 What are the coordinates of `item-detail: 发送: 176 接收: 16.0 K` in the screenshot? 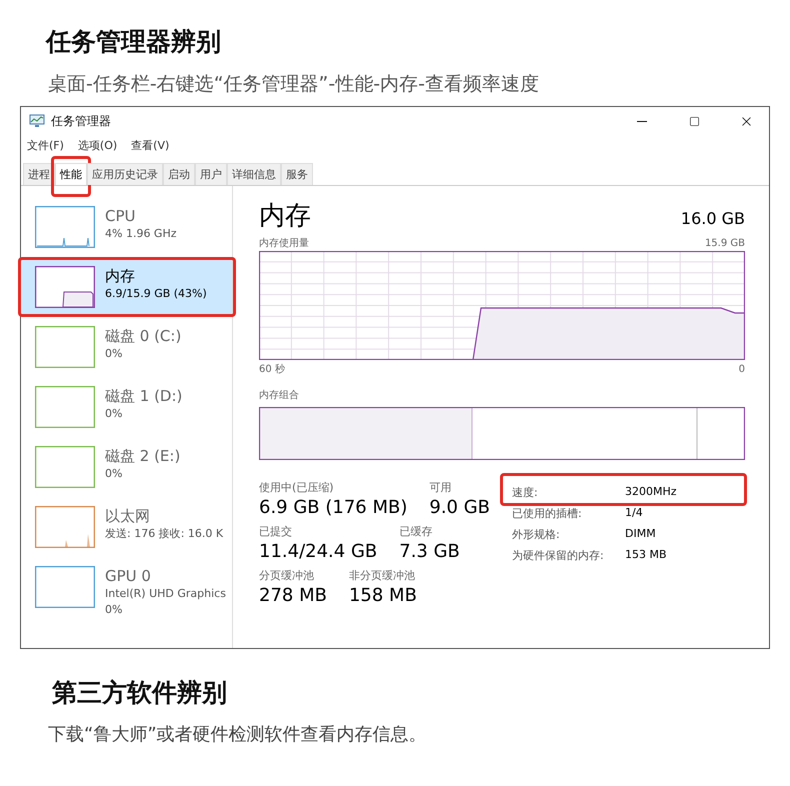 It's located at (164, 534).